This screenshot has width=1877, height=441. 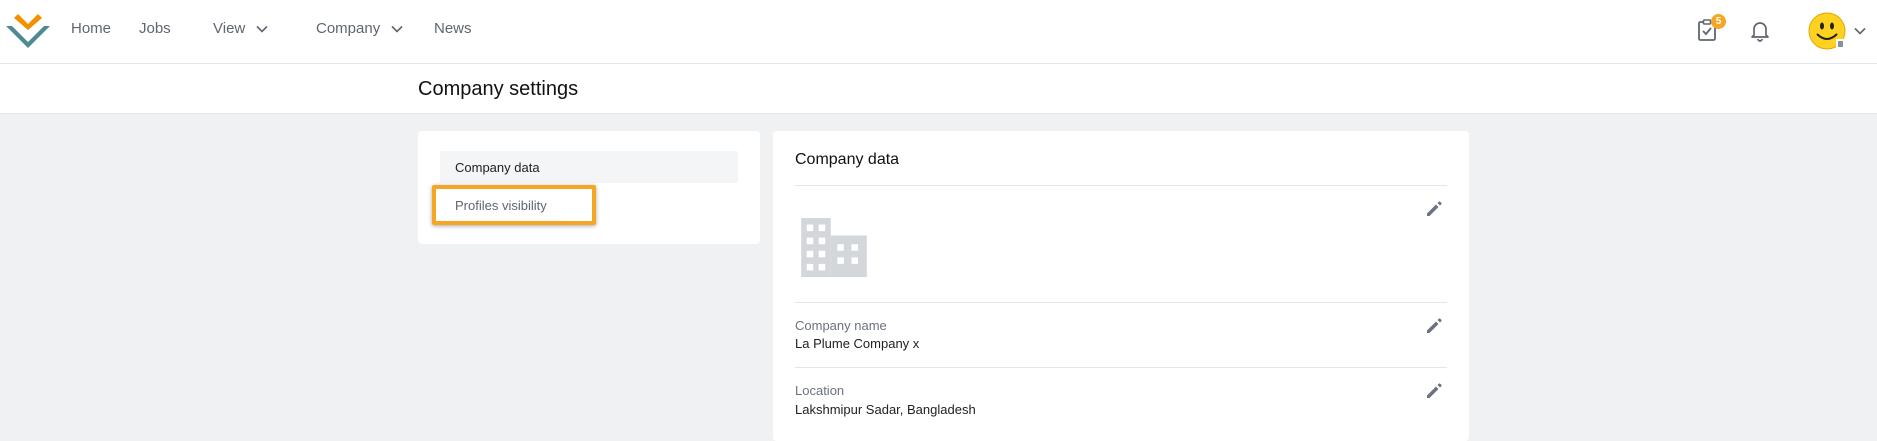 I want to click on menu-item-label: Company data, so click(x=497, y=167).